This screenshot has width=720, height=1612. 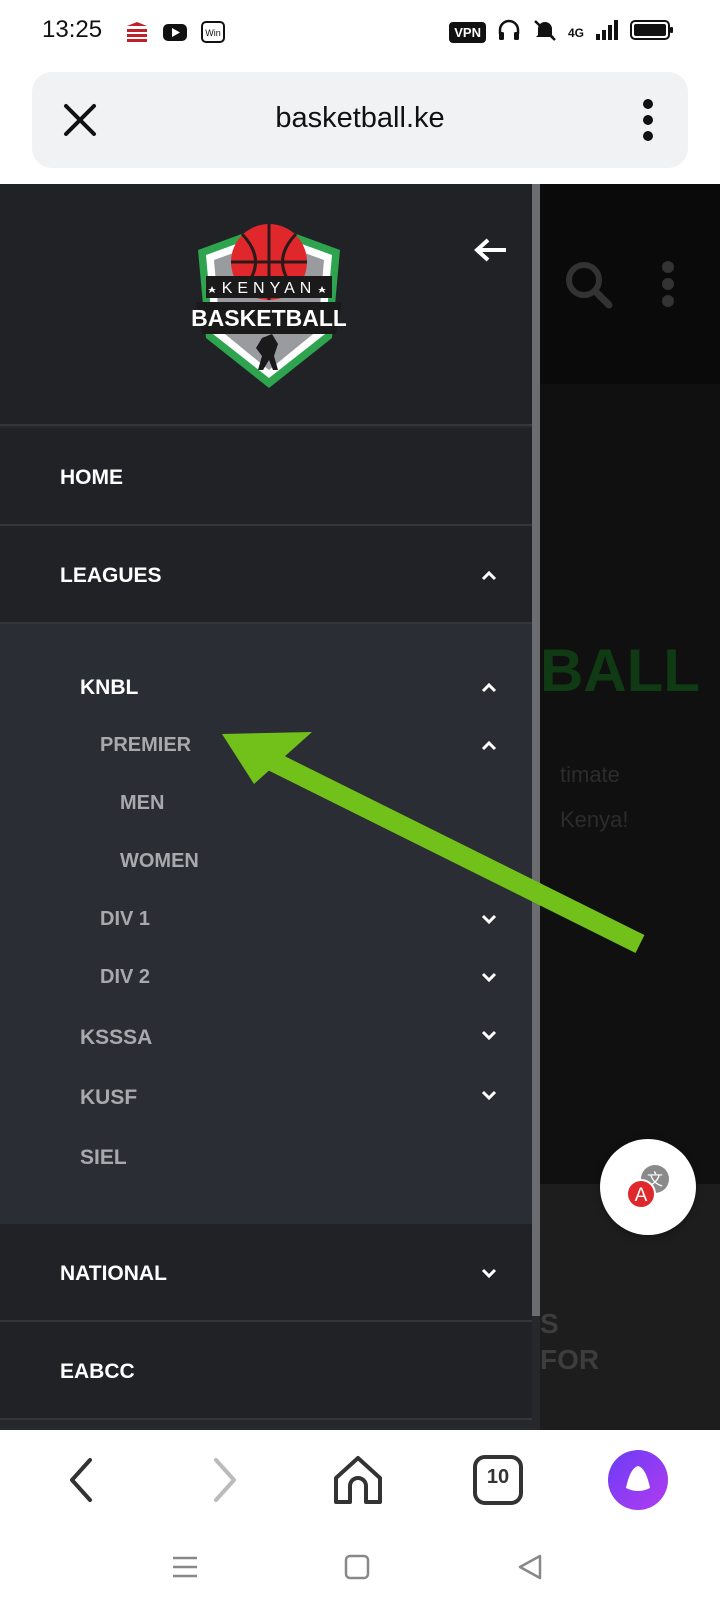 I want to click on signal-icon, so click(x=607, y=32).